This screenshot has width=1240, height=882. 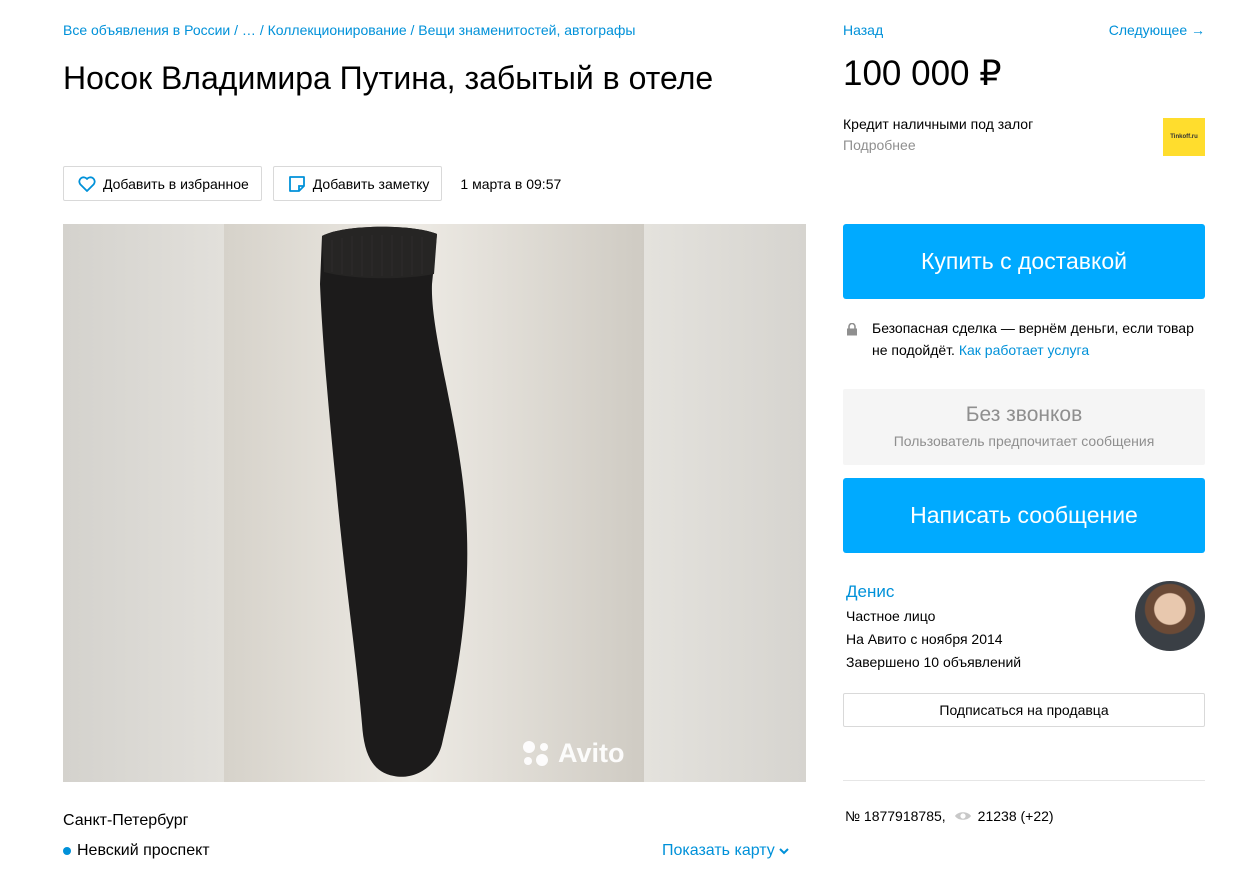 What do you see at coordinates (949, 816) in the screenshot?
I see `listing-stats: № 1877918785, 21238 (+22)` at bounding box center [949, 816].